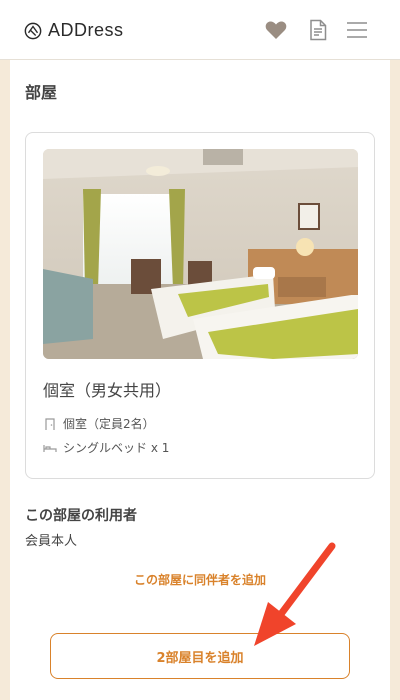 The height and width of the screenshot is (700, 400). What do you see at coordinates (276, 30) in the screenshot?
I see `heart-icon` at bounding box center [276, 30].